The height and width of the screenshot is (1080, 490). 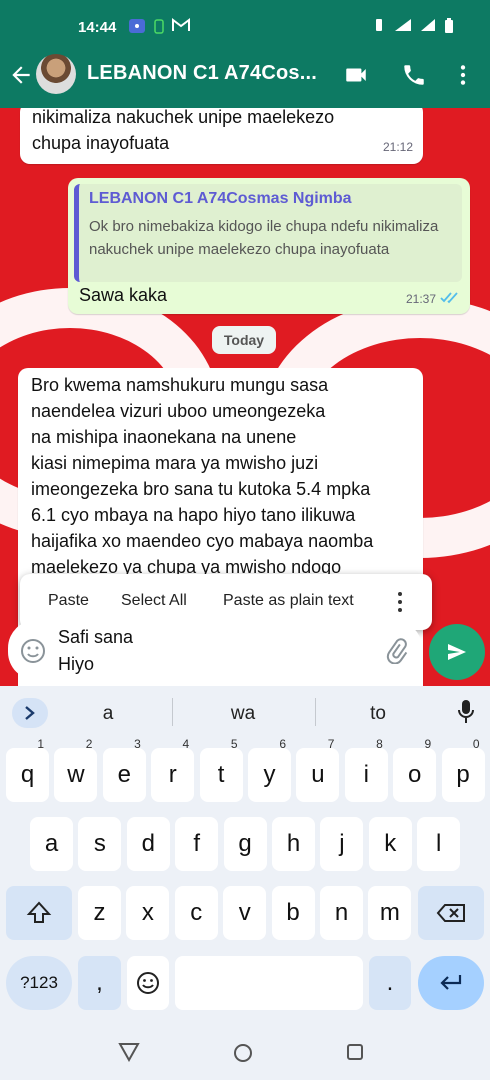 I want to click on recents-nav-icon, so click(x=355, y=1052).